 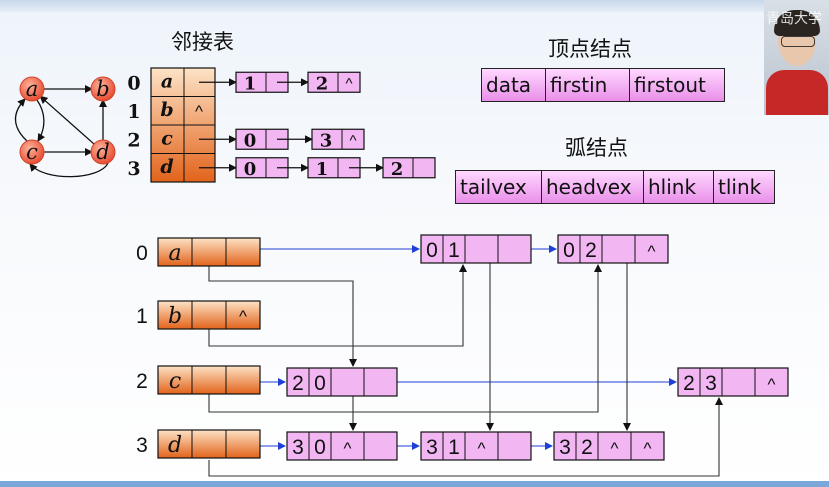 I want to click on graph-node-label-d: d, so click(x=102, y=152).